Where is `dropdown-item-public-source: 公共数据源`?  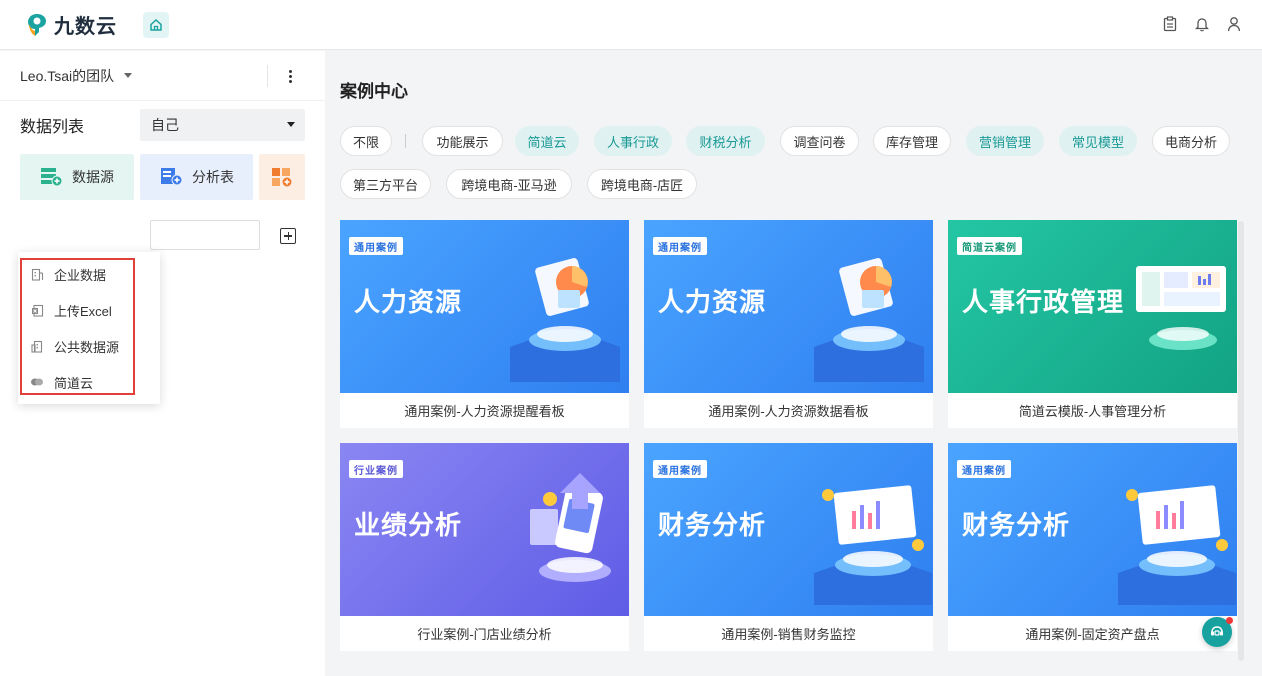
dropdown-item-public-source: 公共数据源 is located at coordinates (74, 346).